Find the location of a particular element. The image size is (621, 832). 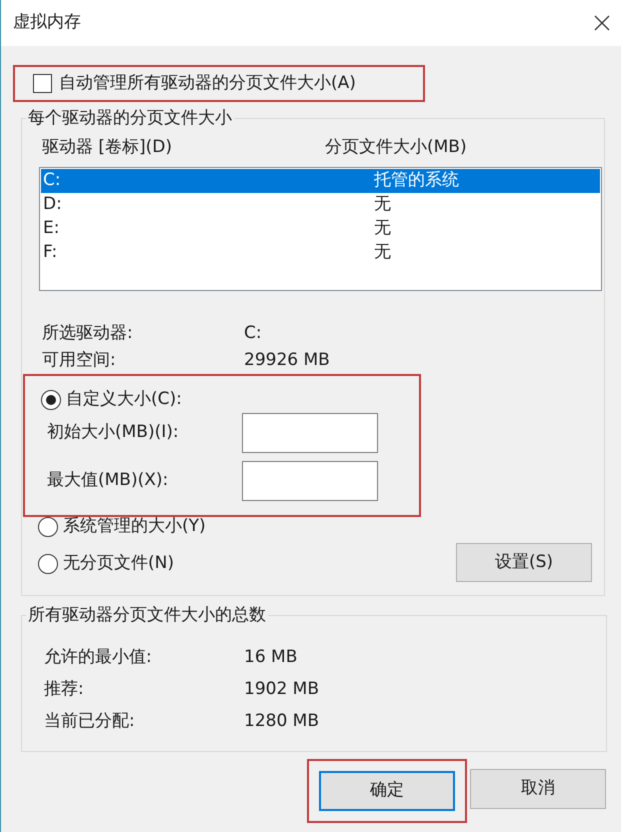

close-icon is located at coordinates (602, 23).